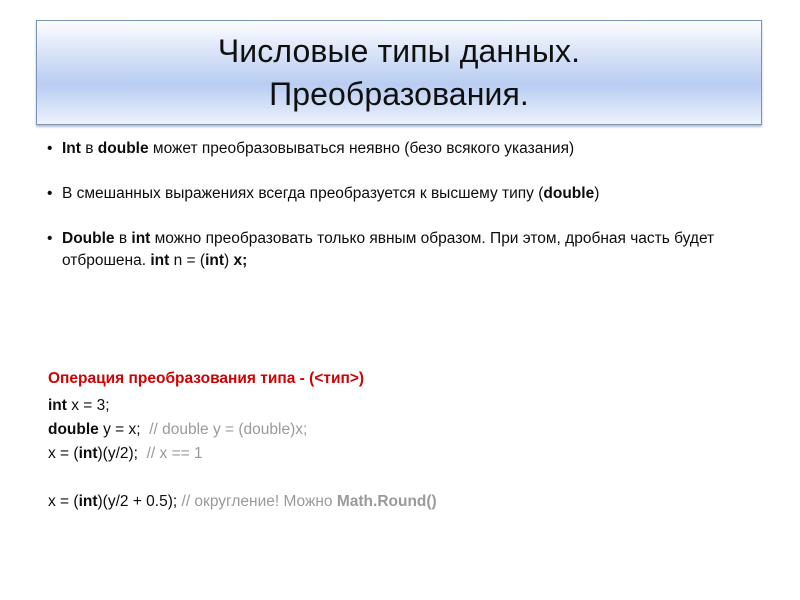 The image size is (800, 600). I want to click on code-token: double, so click(73, 429).